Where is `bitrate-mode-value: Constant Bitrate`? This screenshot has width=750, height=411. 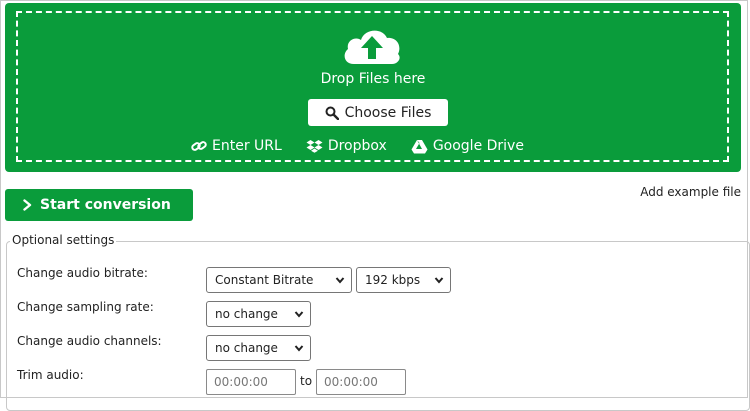 bitrate-mode-value: Constant Bitrate is located at coordinates (264, 280).